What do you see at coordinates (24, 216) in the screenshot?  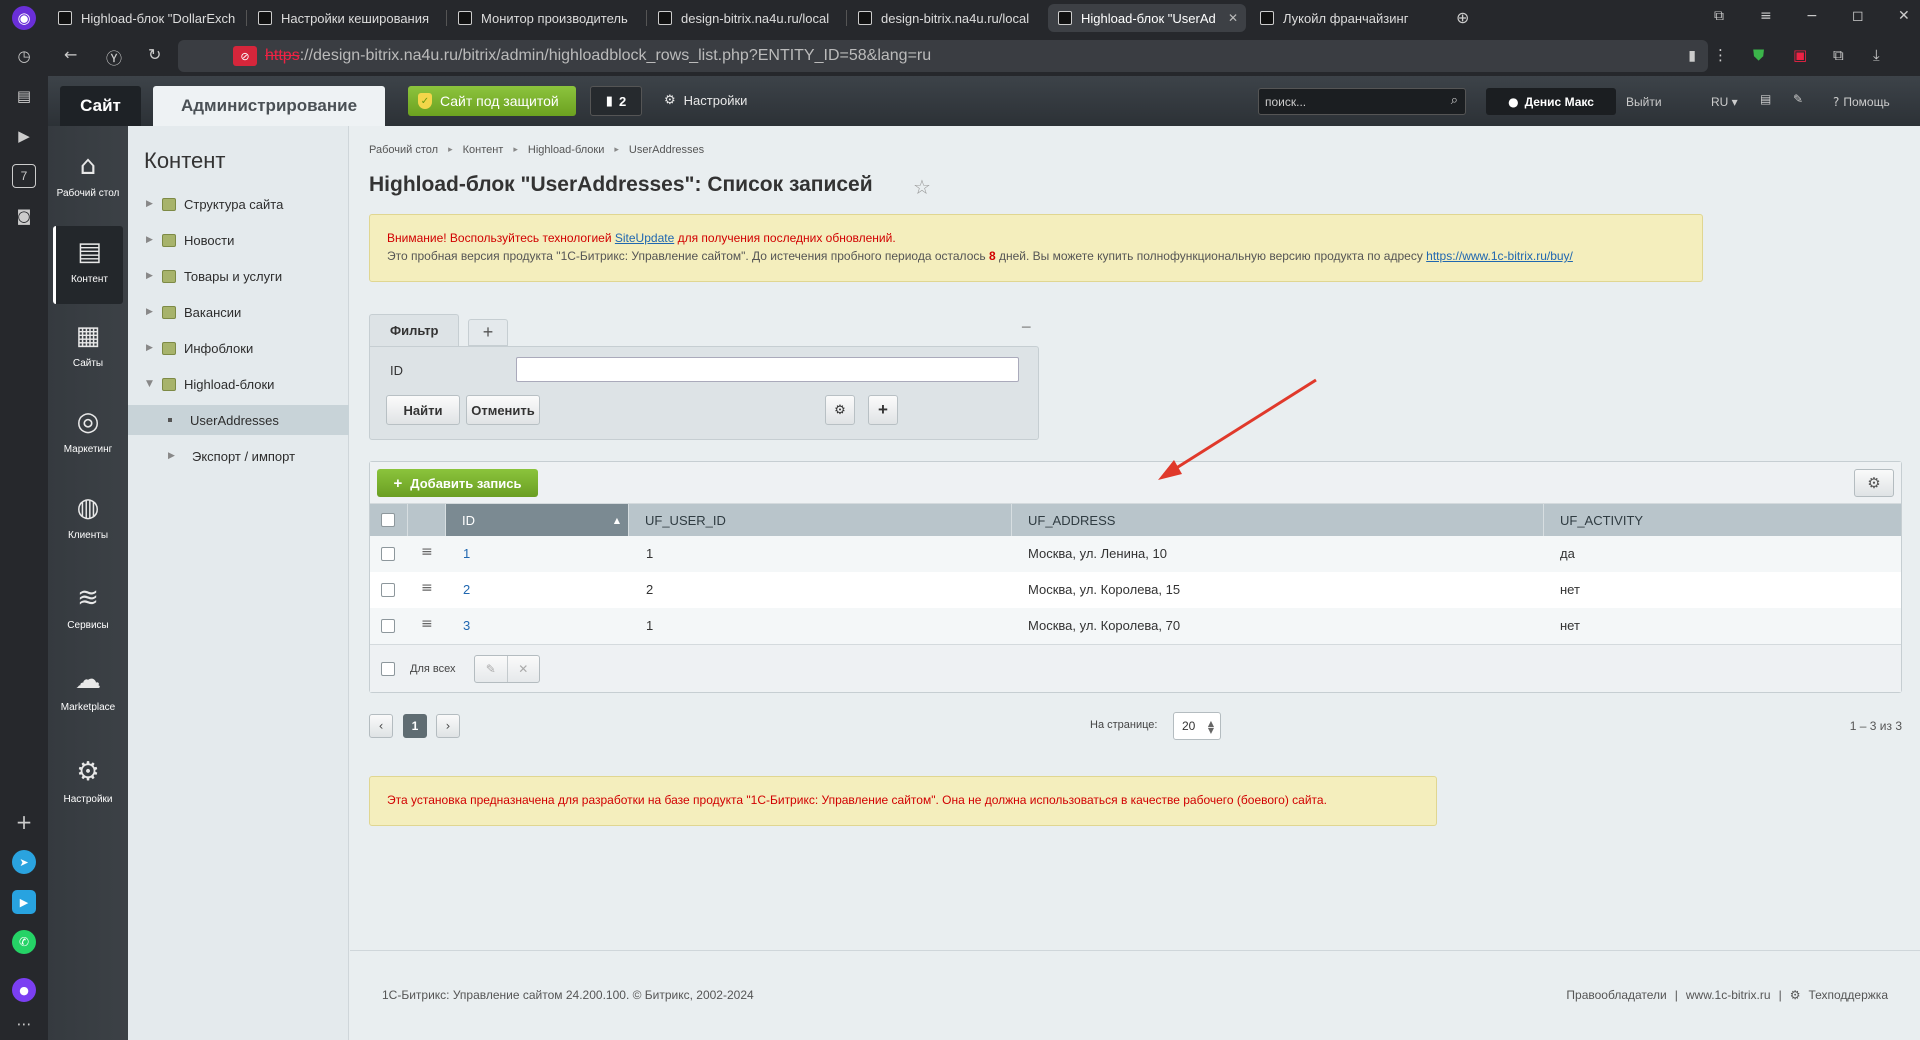 I see `screenshot-icon: ◙` at bounding box center [24, 216].